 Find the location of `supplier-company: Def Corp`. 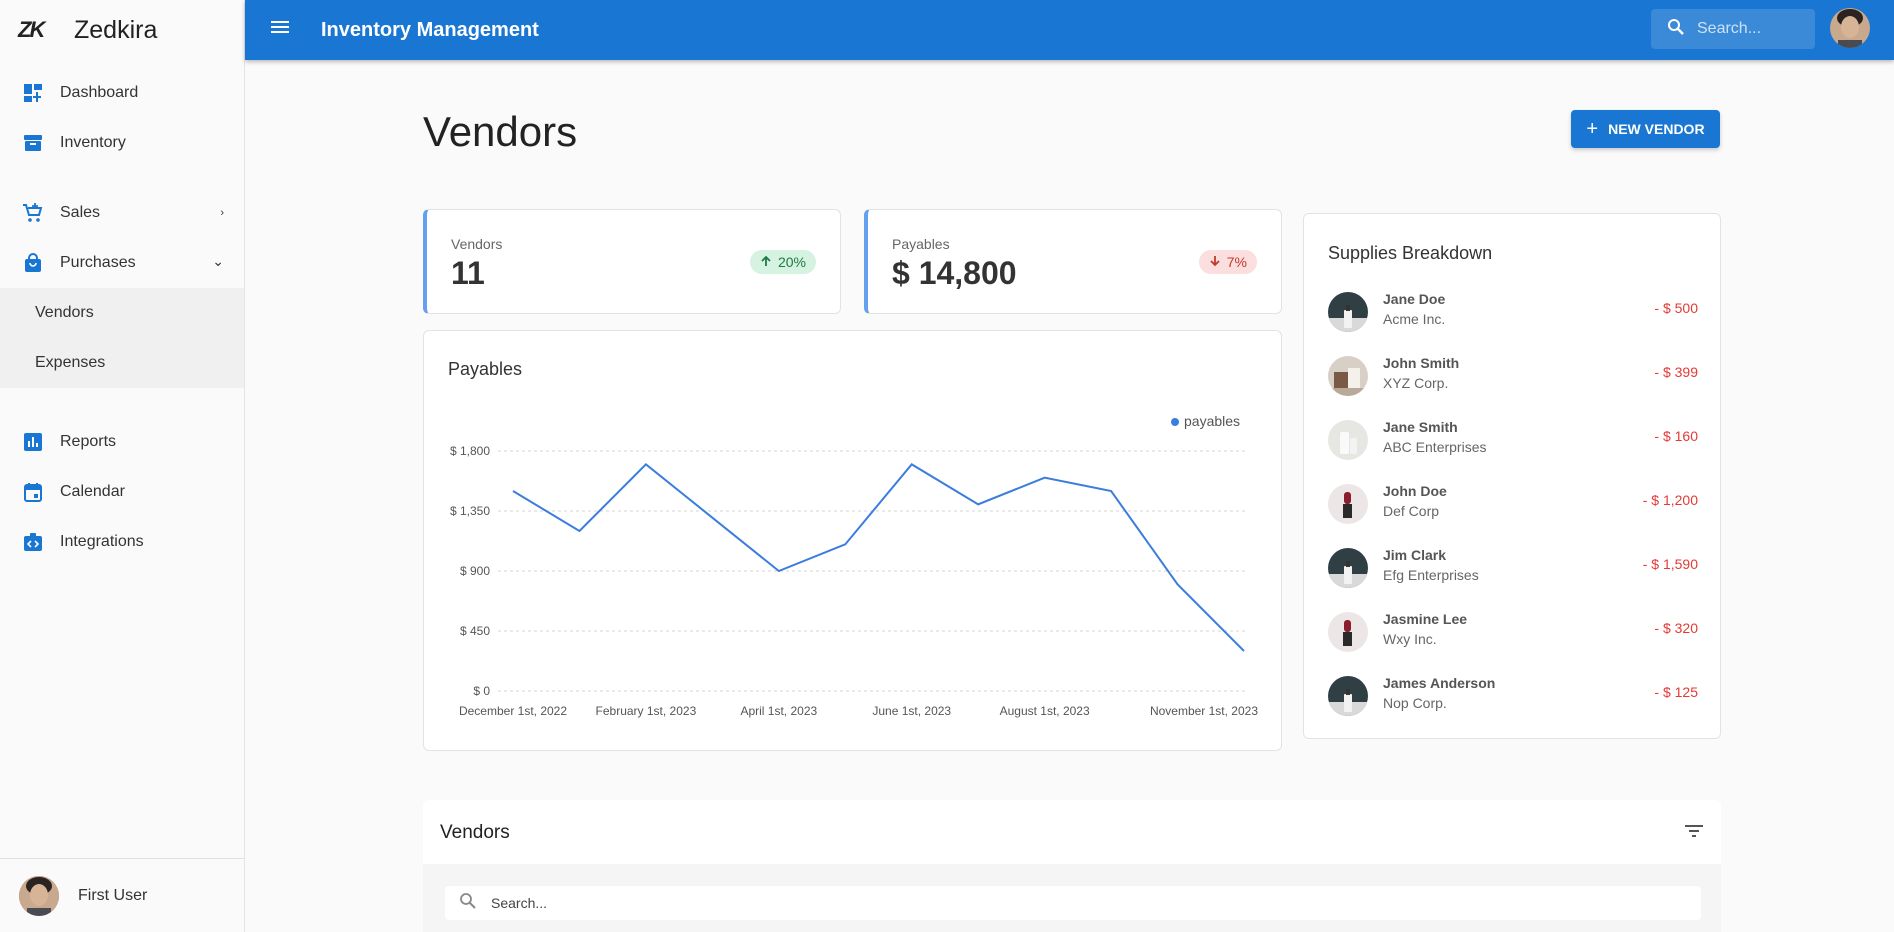

supplier-company: Def Corp is located at coordinates (1411, 511).